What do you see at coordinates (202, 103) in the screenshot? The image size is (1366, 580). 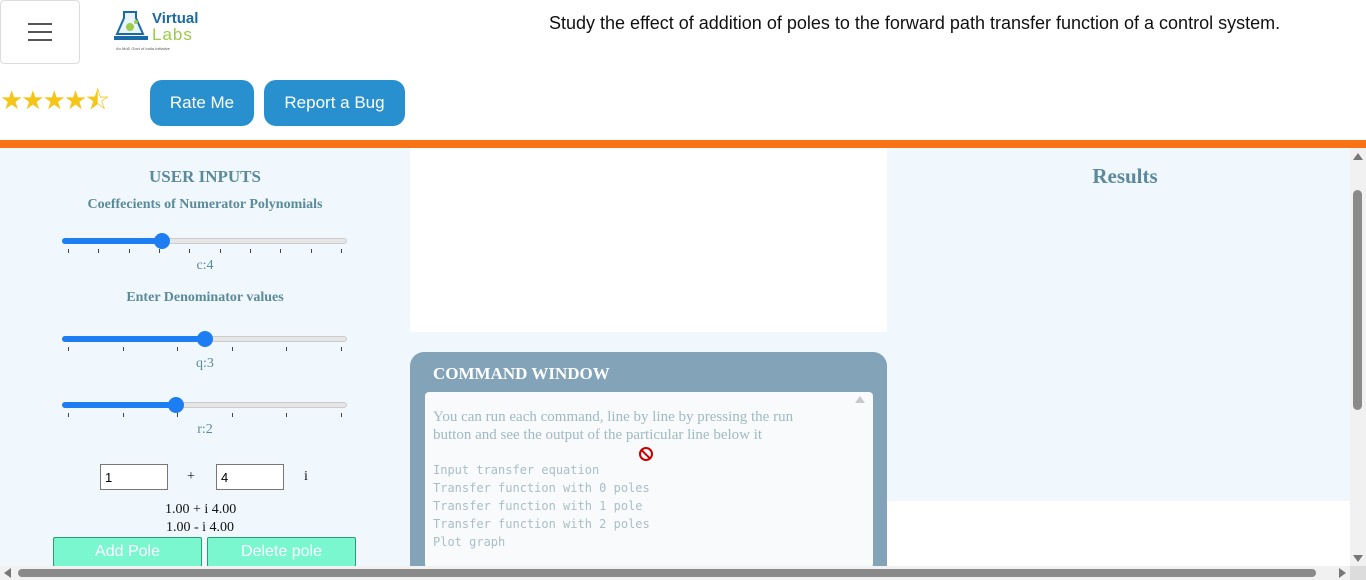 I see `rate-me-button: Rate Me` at bounding box center [202, 103].